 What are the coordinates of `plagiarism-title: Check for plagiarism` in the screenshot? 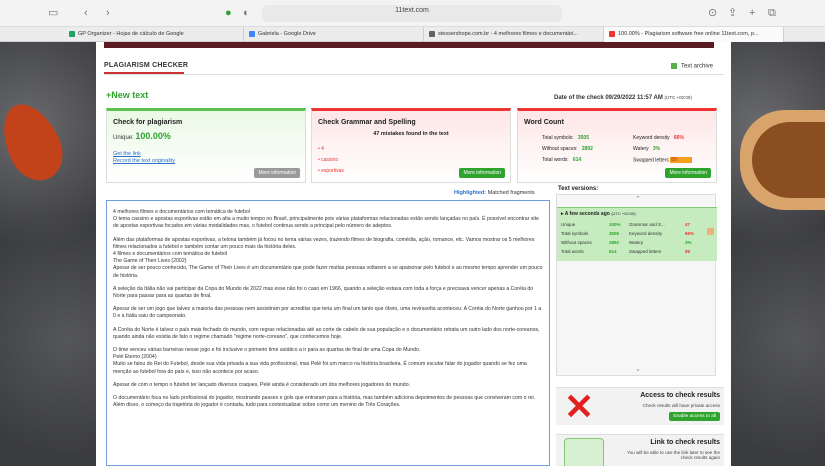 It's located at (148, 122).